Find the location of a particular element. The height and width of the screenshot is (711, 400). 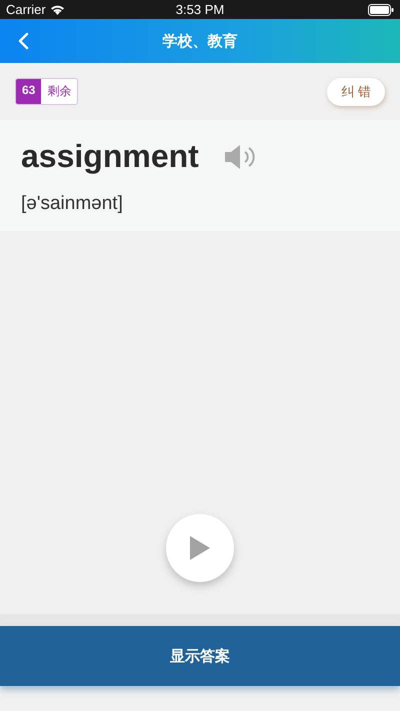

word-text: assignment is located at coordinates (110, 156).